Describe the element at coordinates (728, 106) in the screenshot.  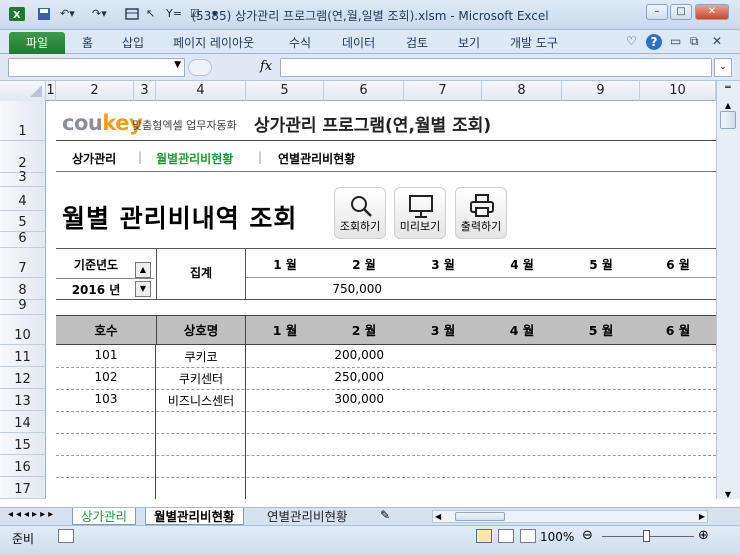
I see `scroll-up-icon: ▲` at that location.